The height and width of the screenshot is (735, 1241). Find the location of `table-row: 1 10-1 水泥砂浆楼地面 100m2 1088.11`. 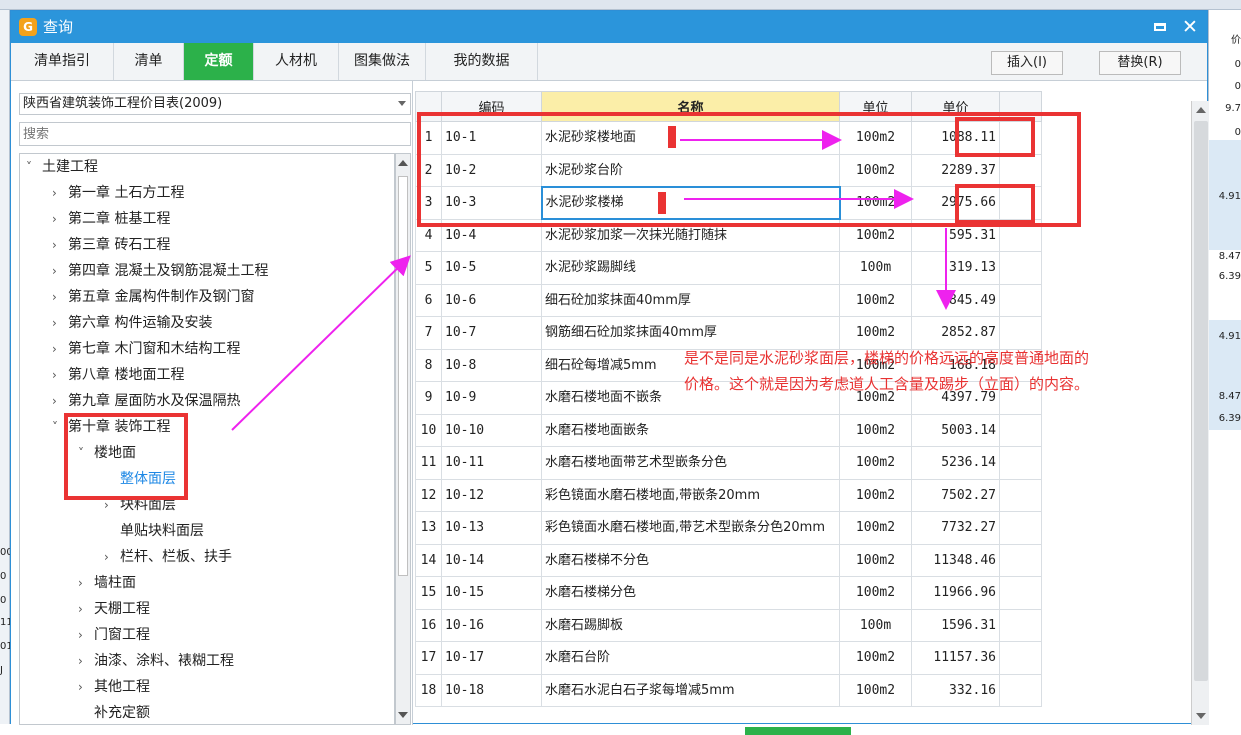

table-row: 1 10-1 水泥砂浆楼地面 100m2 1088.11 is located at coordinates (728, 138).